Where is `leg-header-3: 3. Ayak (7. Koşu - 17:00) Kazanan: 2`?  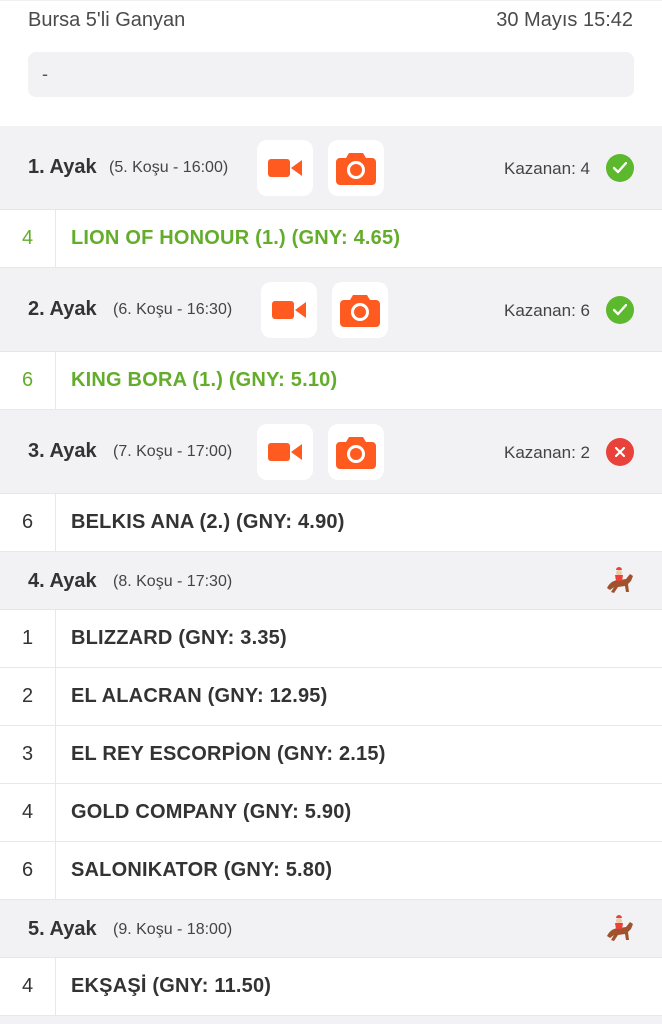 leg-header-3: 3. Ayak (7. Koşu - 17:00) Kazanan: 2 is located at coordinates (331, 452).